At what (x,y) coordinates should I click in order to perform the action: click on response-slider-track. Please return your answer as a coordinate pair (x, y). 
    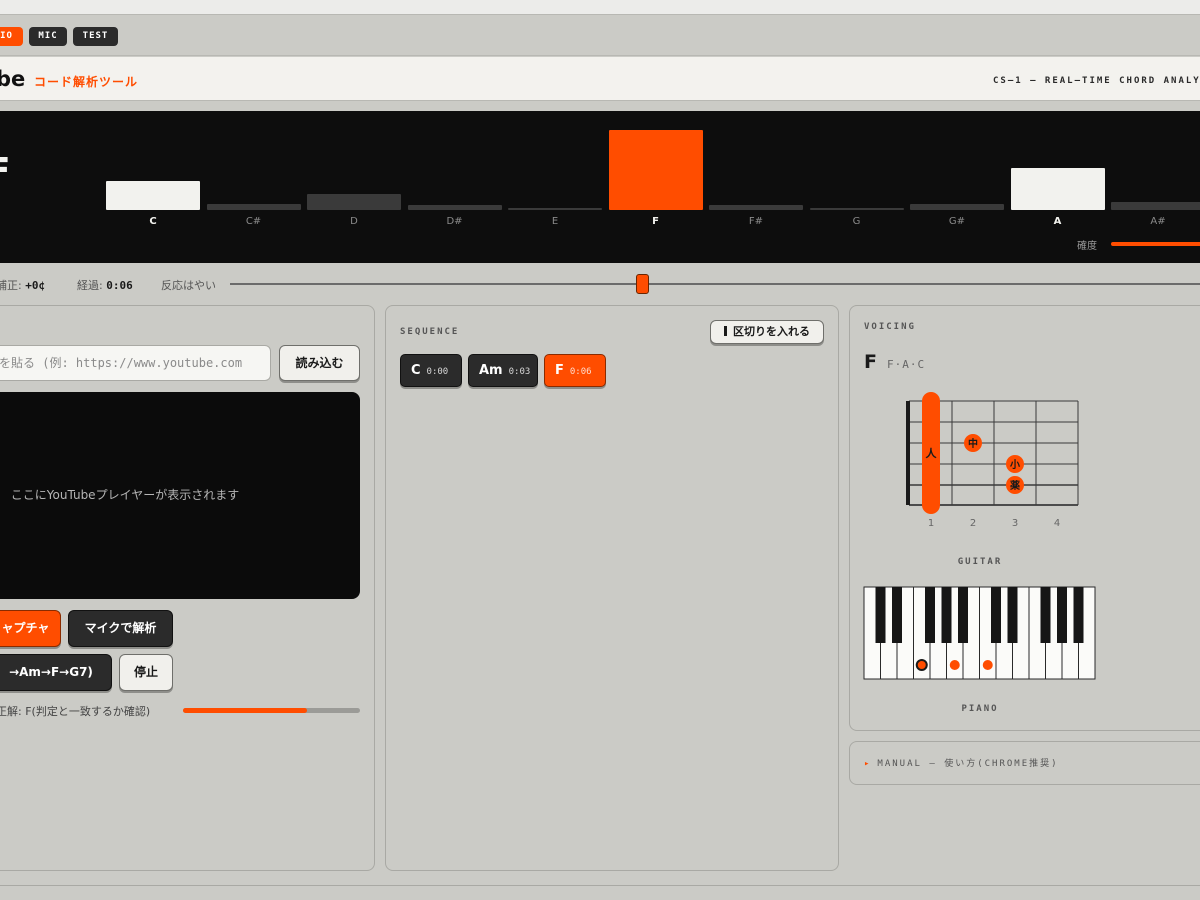
    Looking at the image, I should click on (715, 284).